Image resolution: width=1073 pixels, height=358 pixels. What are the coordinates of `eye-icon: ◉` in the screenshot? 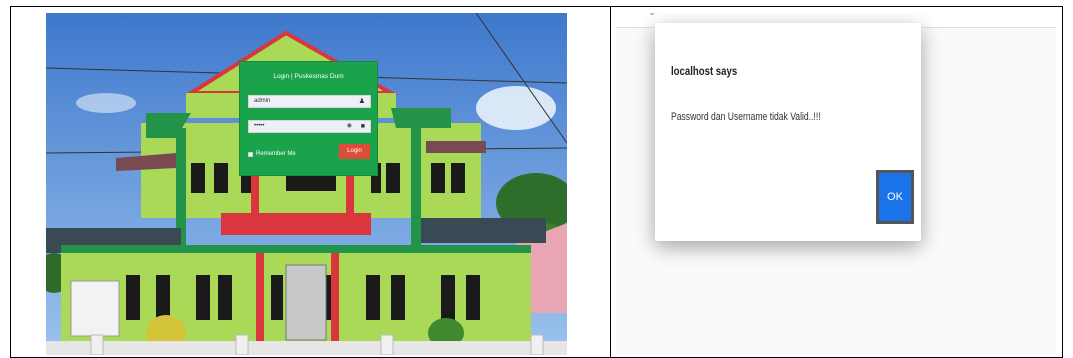 It's located at (349, 126).